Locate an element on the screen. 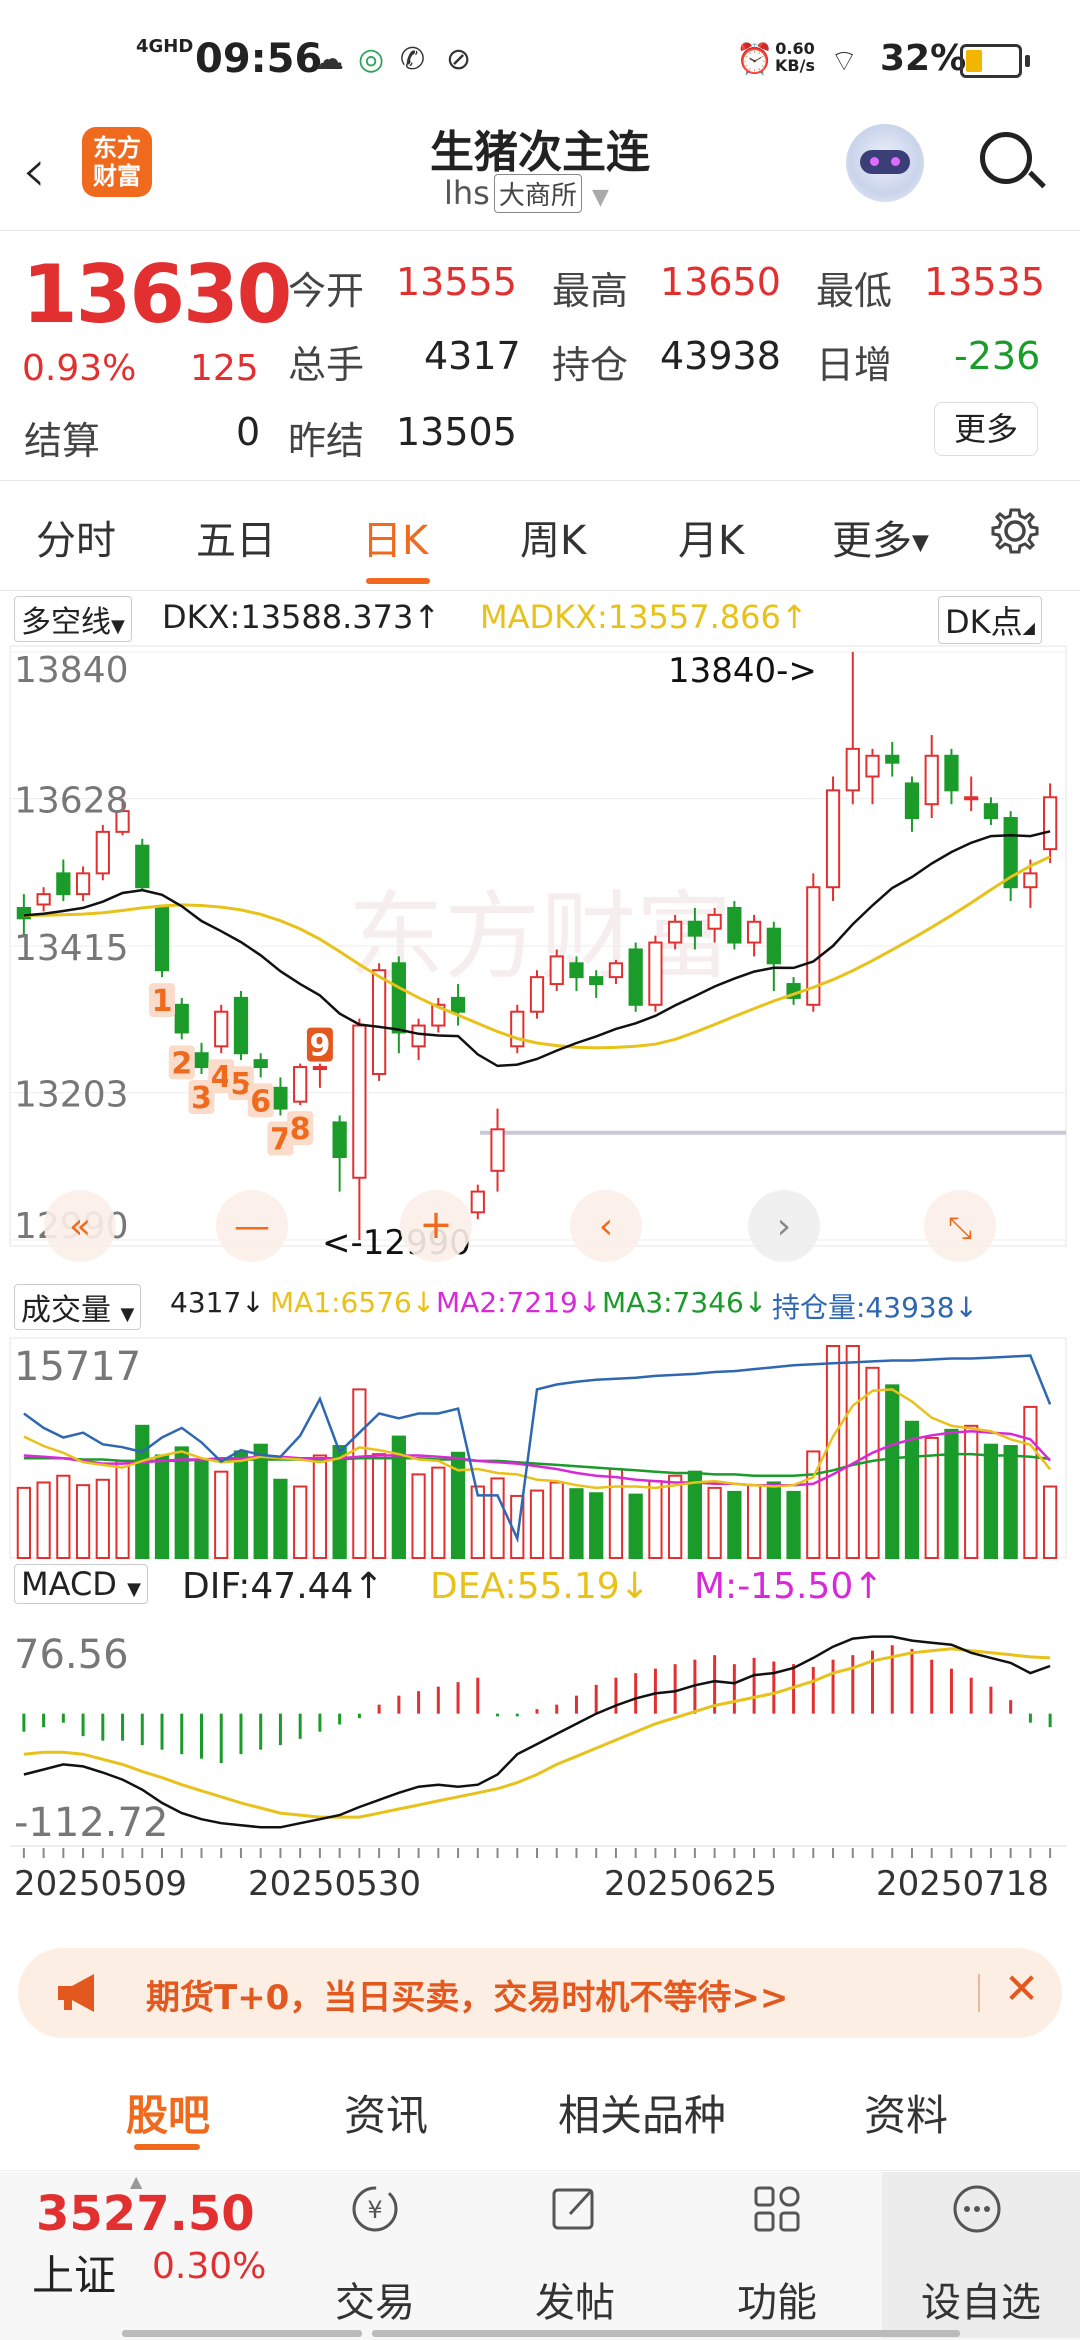  ai-assistant-avatar is located at coordinates (885, 163).